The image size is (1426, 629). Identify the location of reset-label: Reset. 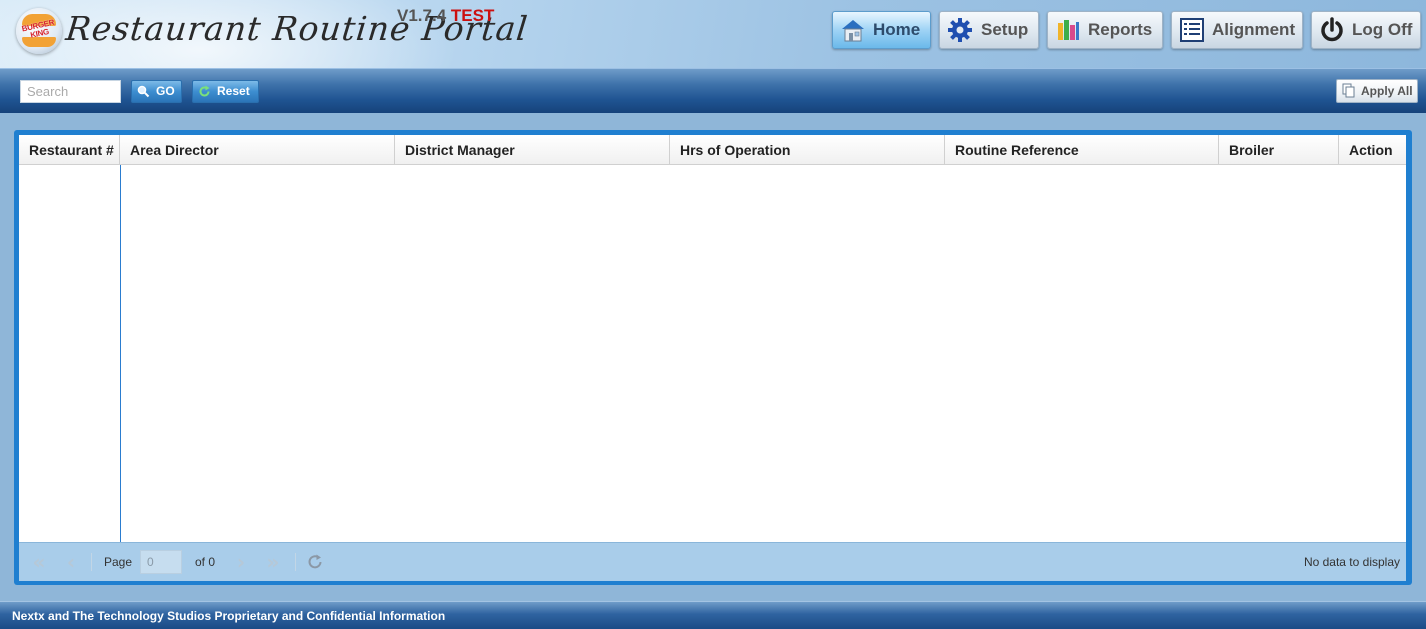
(233, 91).